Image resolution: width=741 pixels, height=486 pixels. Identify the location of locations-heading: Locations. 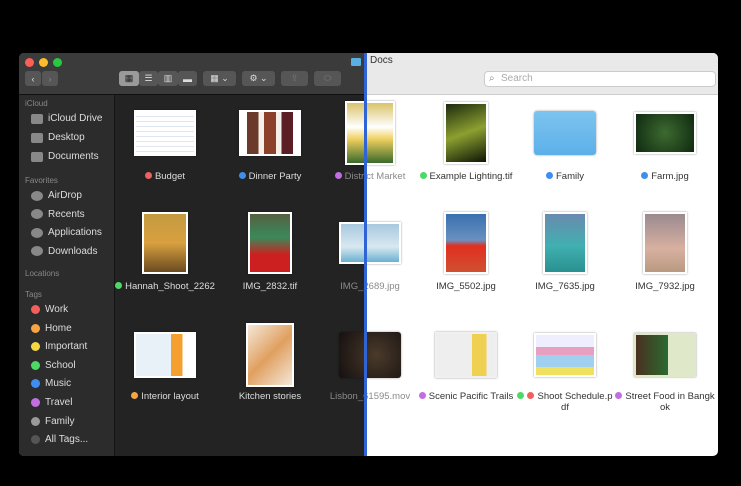
(42, 273).